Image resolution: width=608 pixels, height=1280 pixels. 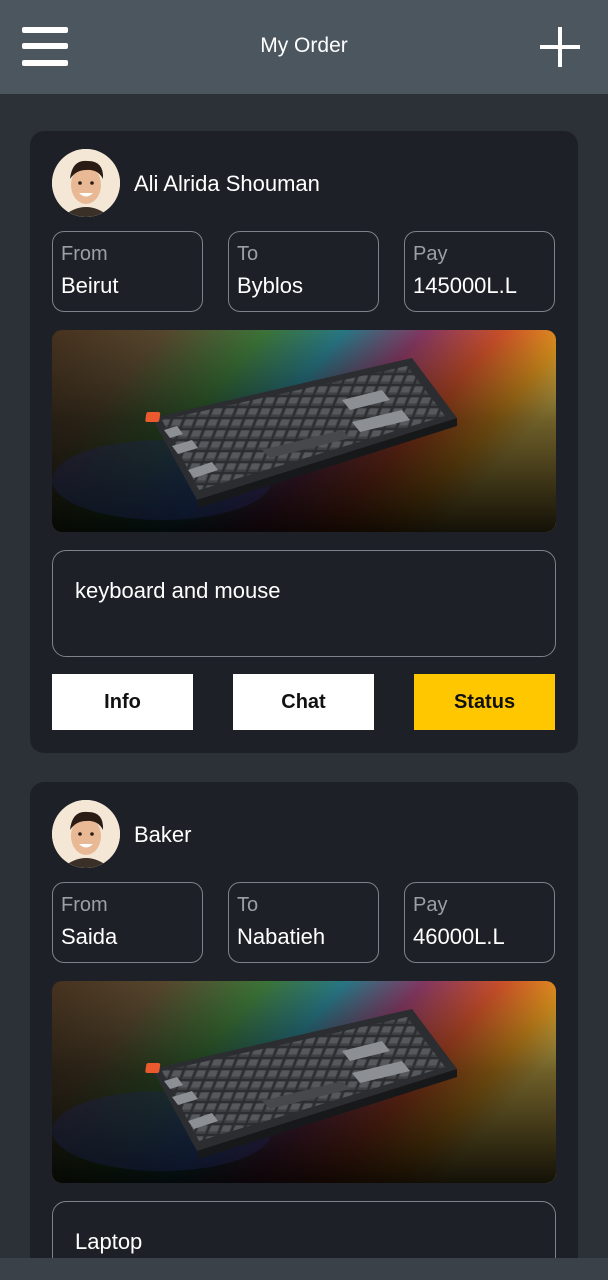 I want to click on order-description: Laptop, so click(x=109, y=1241).